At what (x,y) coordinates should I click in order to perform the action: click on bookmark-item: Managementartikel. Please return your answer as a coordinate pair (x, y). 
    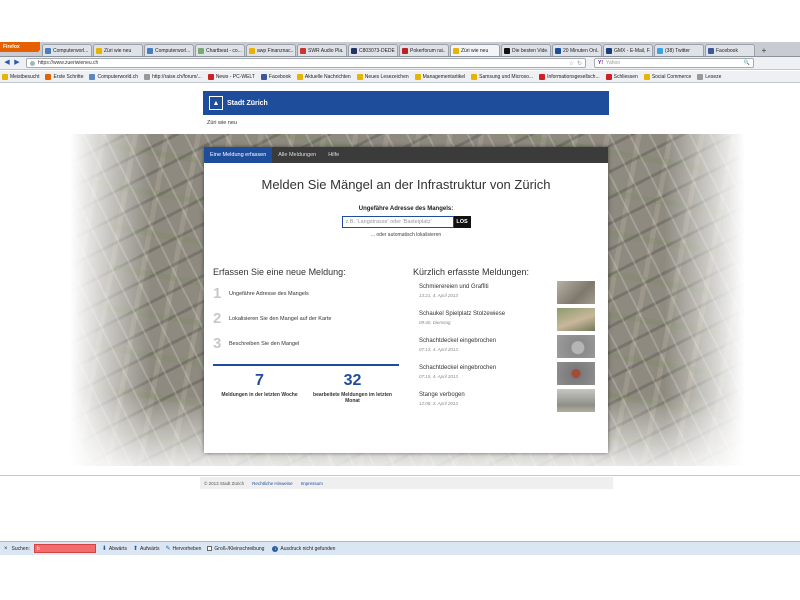
    Looking at the image, I should click on (439, 76).